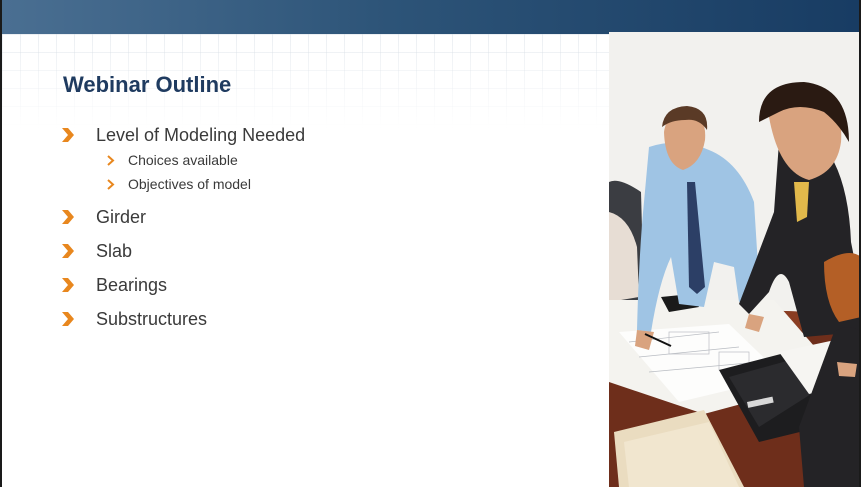 This screenshot has height=487, width=861. What do you see at coordinates (189, 184) in the screenshot?
I see `sub-bullet-label: Objectives of model` at bounding box center [189, 184].